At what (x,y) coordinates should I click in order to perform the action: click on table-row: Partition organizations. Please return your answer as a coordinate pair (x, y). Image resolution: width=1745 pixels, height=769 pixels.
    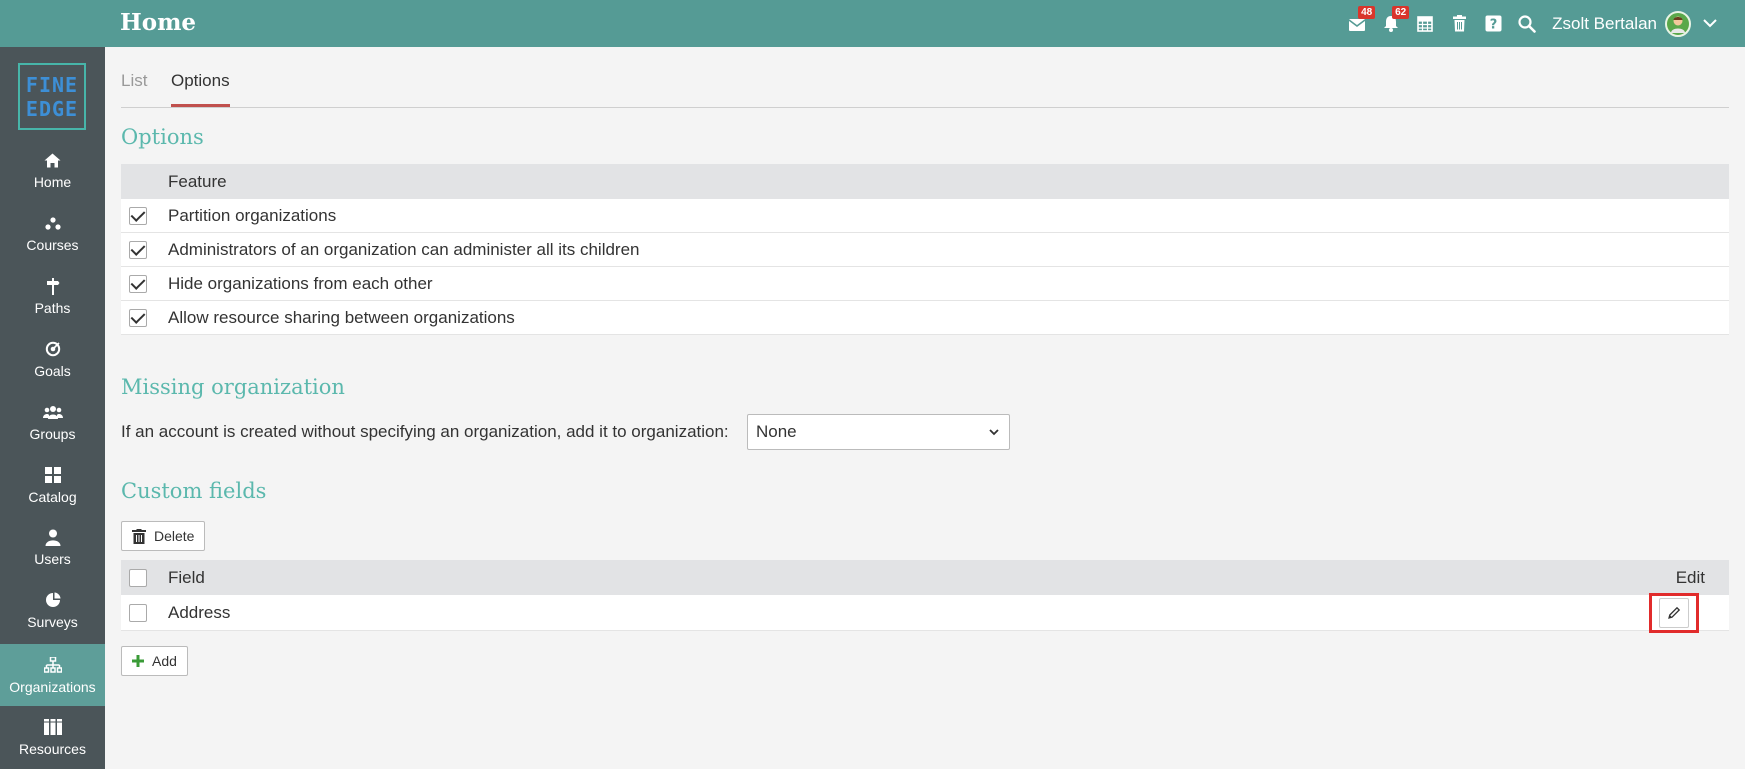
    Looking at the image, I should click on (925, 216).